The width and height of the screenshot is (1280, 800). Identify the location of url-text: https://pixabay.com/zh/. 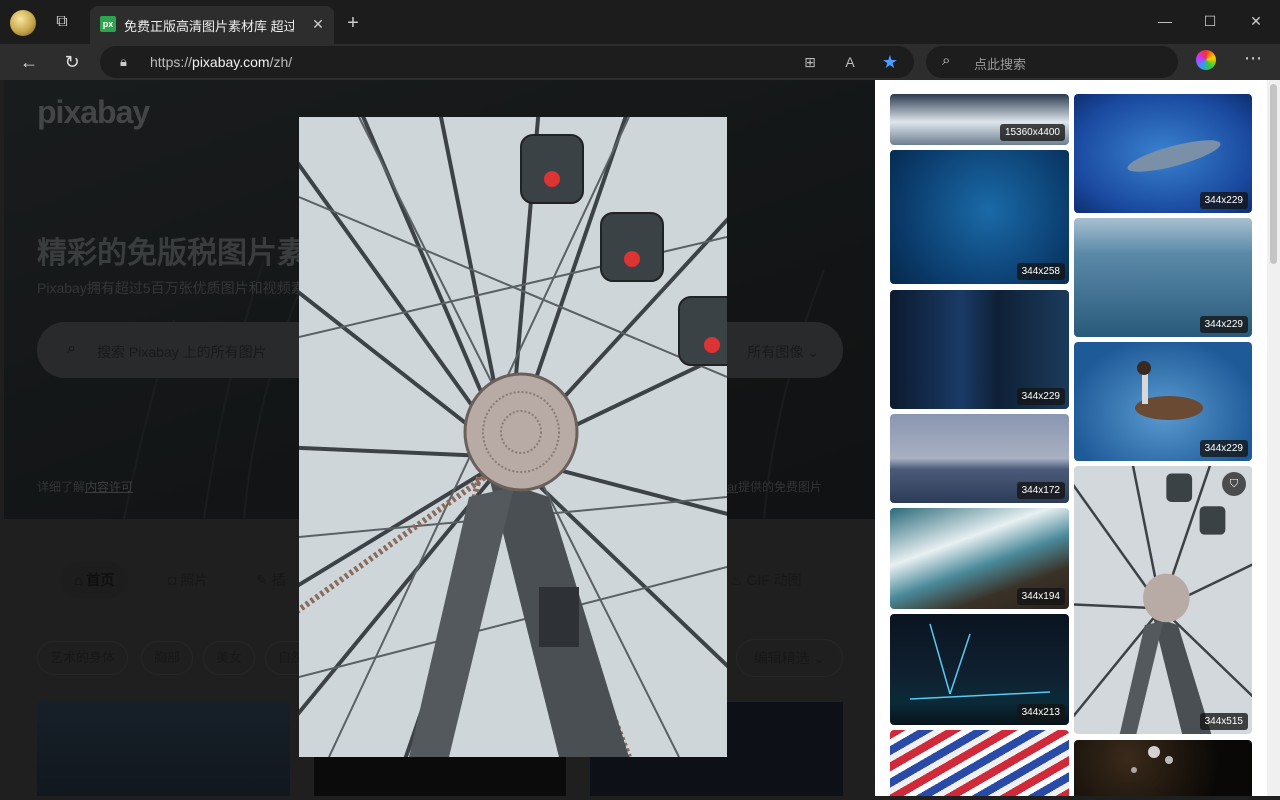
(221, 62).